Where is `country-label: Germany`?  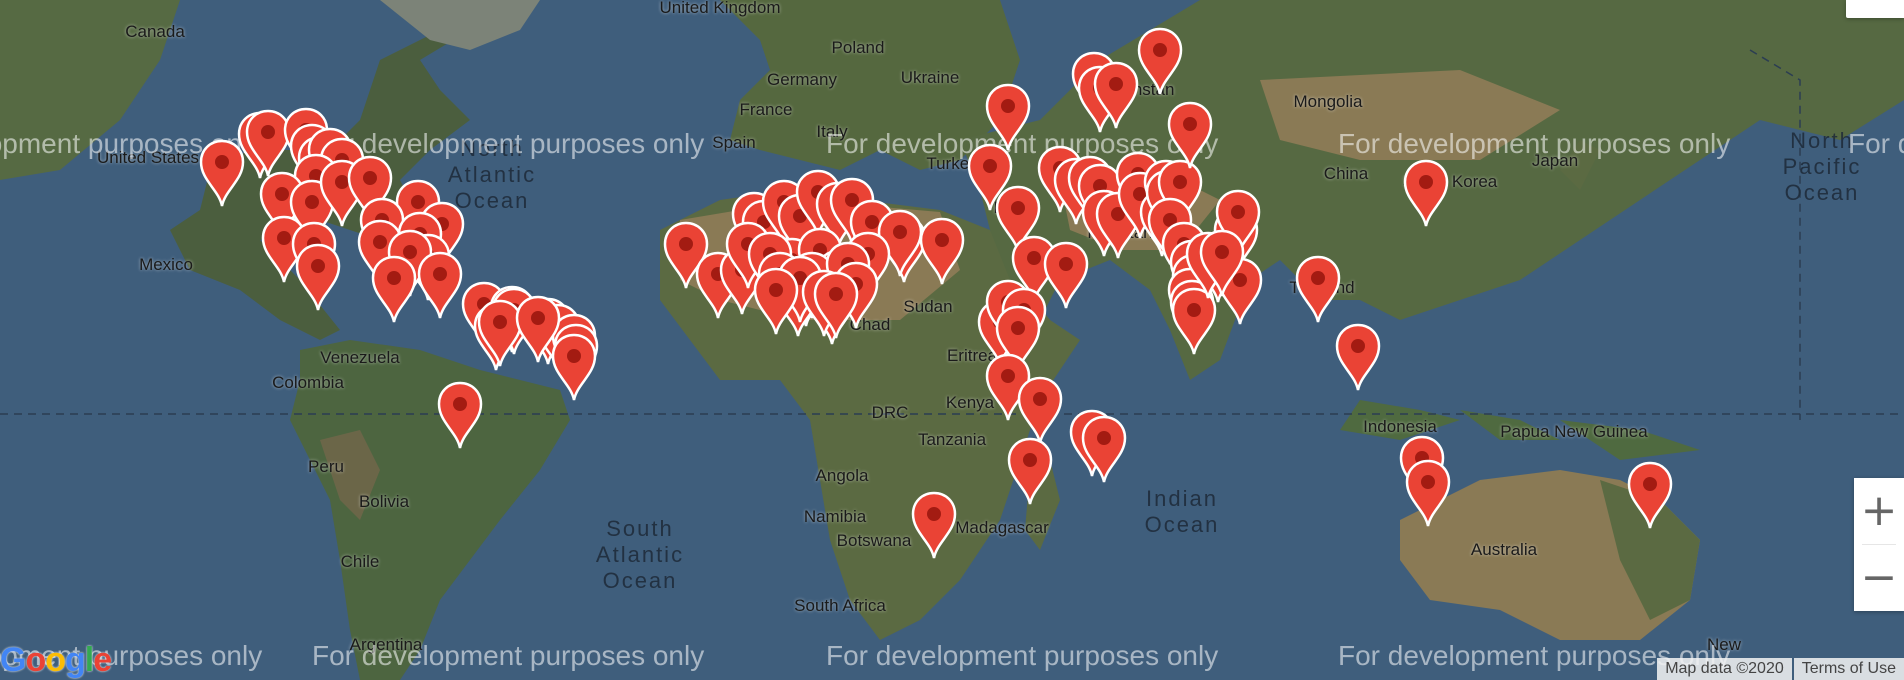 country-label: Germany is located at coordinates (802, 79).